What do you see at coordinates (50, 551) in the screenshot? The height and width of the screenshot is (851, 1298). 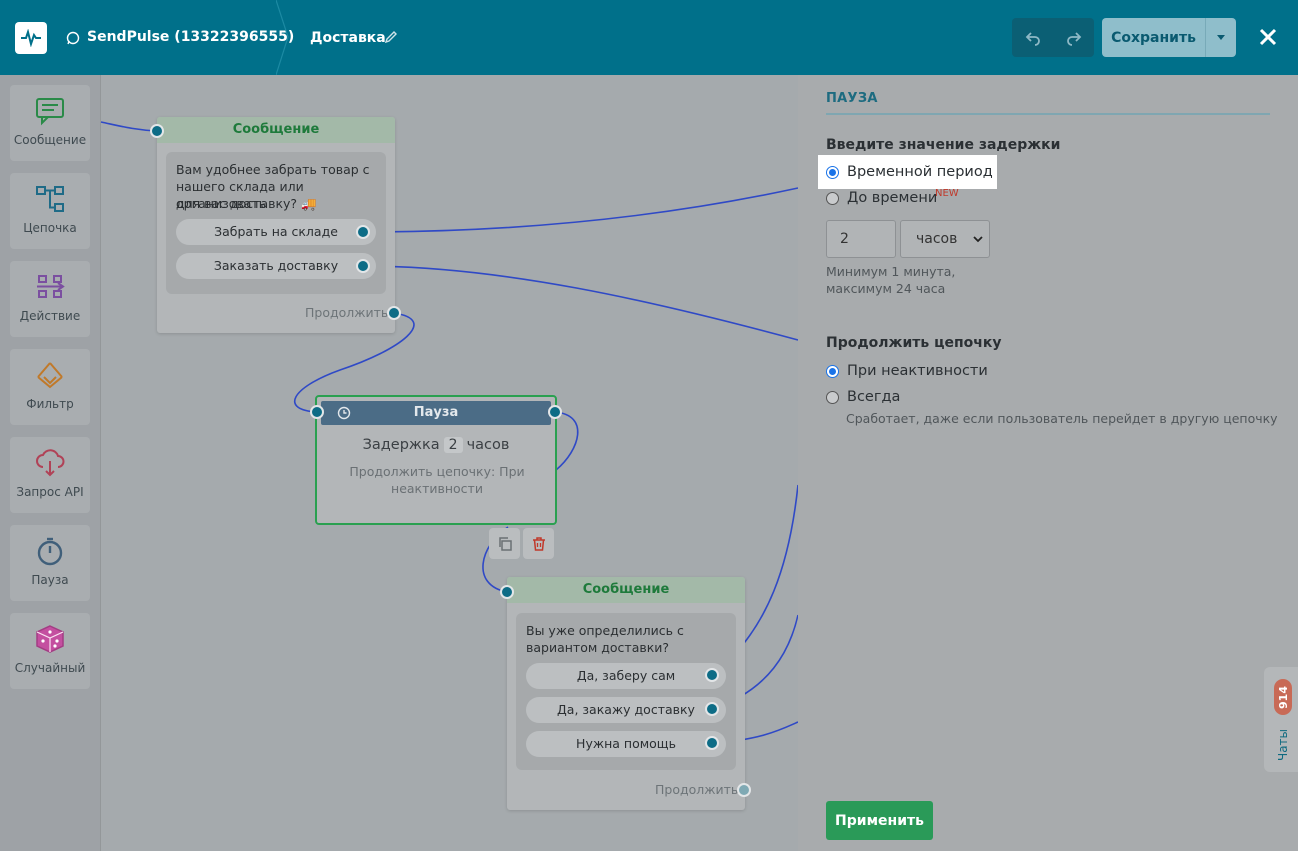 I see `stopwatch-icon` at bounding box center [50, 551].